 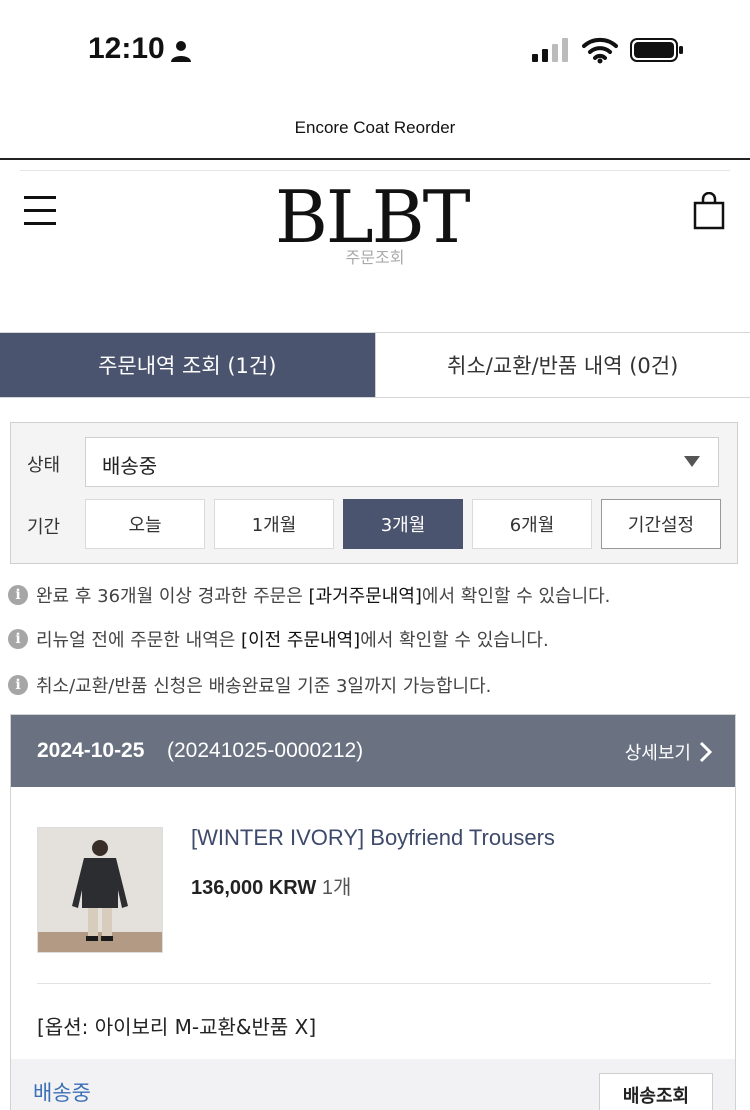 What do you see at coordinates (187, 365) in the screenshot?
I see `tab-order-history: 주문내역 조회 (1건)` at bounding box center [187, 365].